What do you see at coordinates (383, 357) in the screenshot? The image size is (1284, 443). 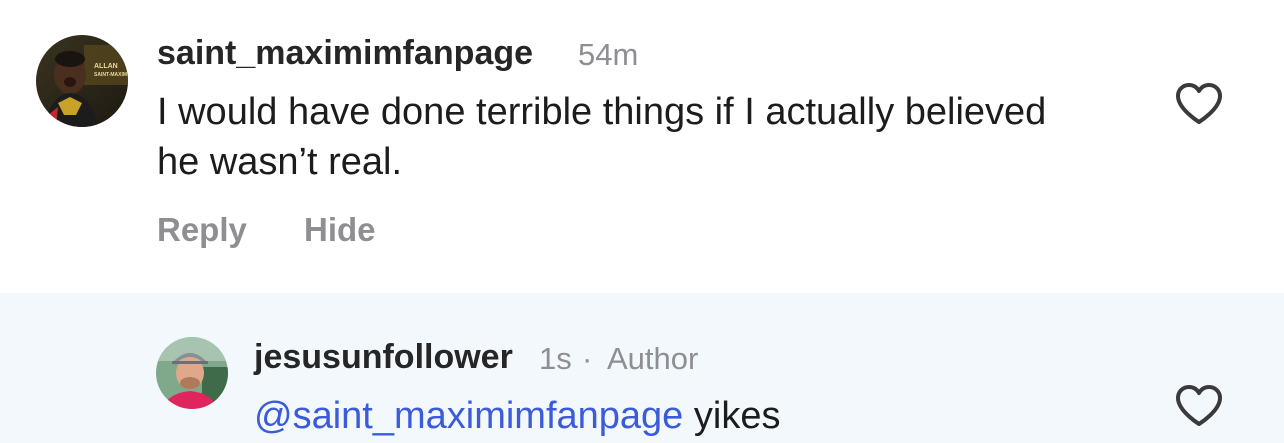 I see `reply-username: jesusunfollower` at bounding box center [383, 357].